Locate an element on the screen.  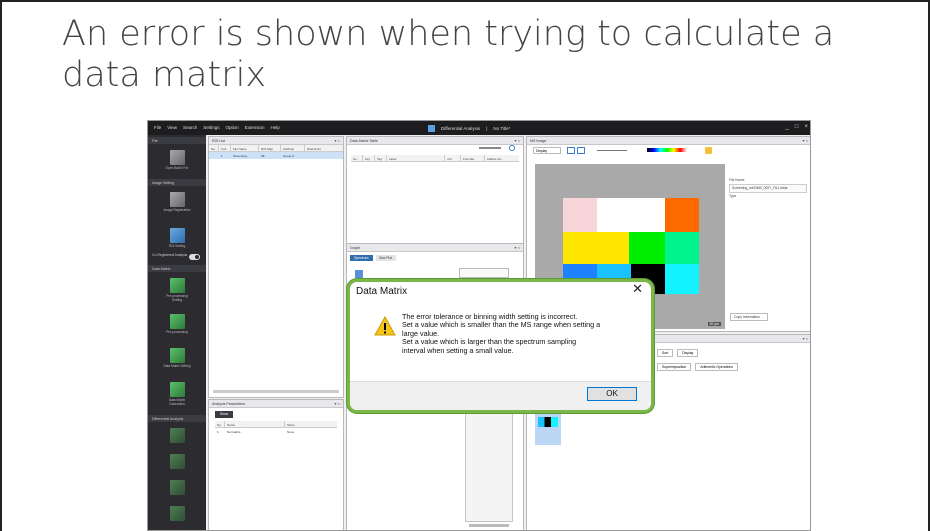
menu-file: File is located at coordinates (157, 127).